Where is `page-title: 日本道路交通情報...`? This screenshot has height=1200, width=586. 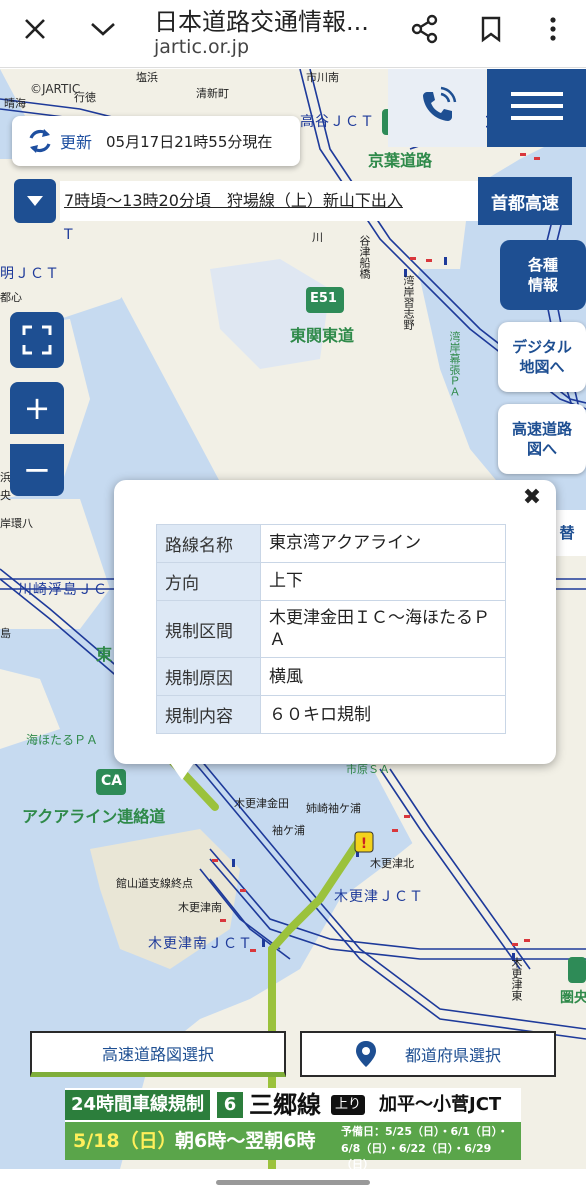
page-title: 日本道路交通情報... is located at coordinates (261, 22).